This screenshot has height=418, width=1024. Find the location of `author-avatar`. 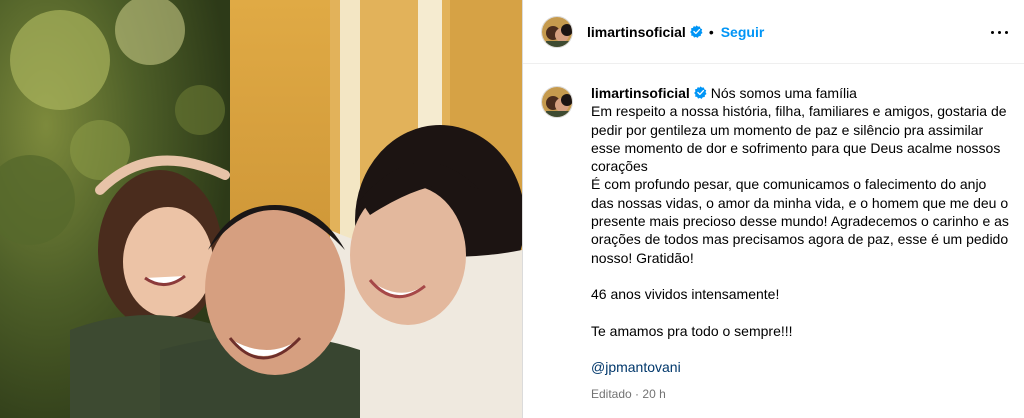

author-avatar is located at coordinates (557, 31).